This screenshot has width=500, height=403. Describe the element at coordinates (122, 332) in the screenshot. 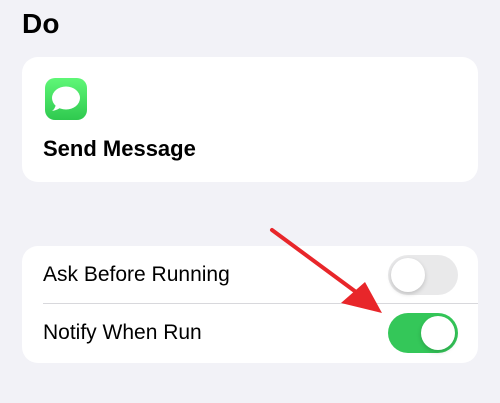

I see `notify-when-run-label: Notify When Run` at that location.